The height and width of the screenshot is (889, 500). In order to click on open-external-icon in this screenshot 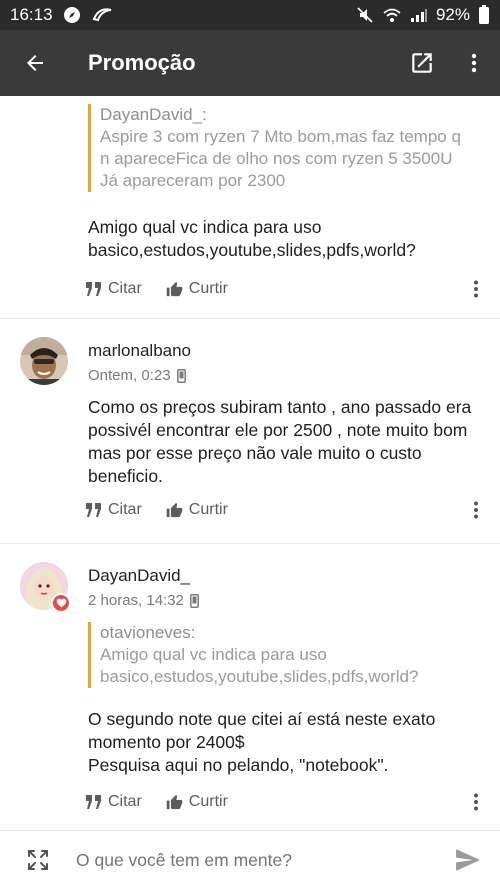, I will do `click(422, 63)`.